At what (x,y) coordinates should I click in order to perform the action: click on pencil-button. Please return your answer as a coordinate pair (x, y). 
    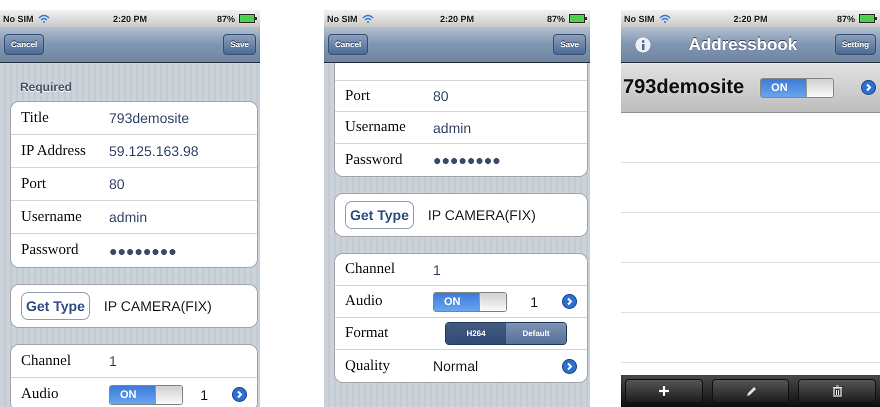
    Looking at the image, I should click on (751, 391).